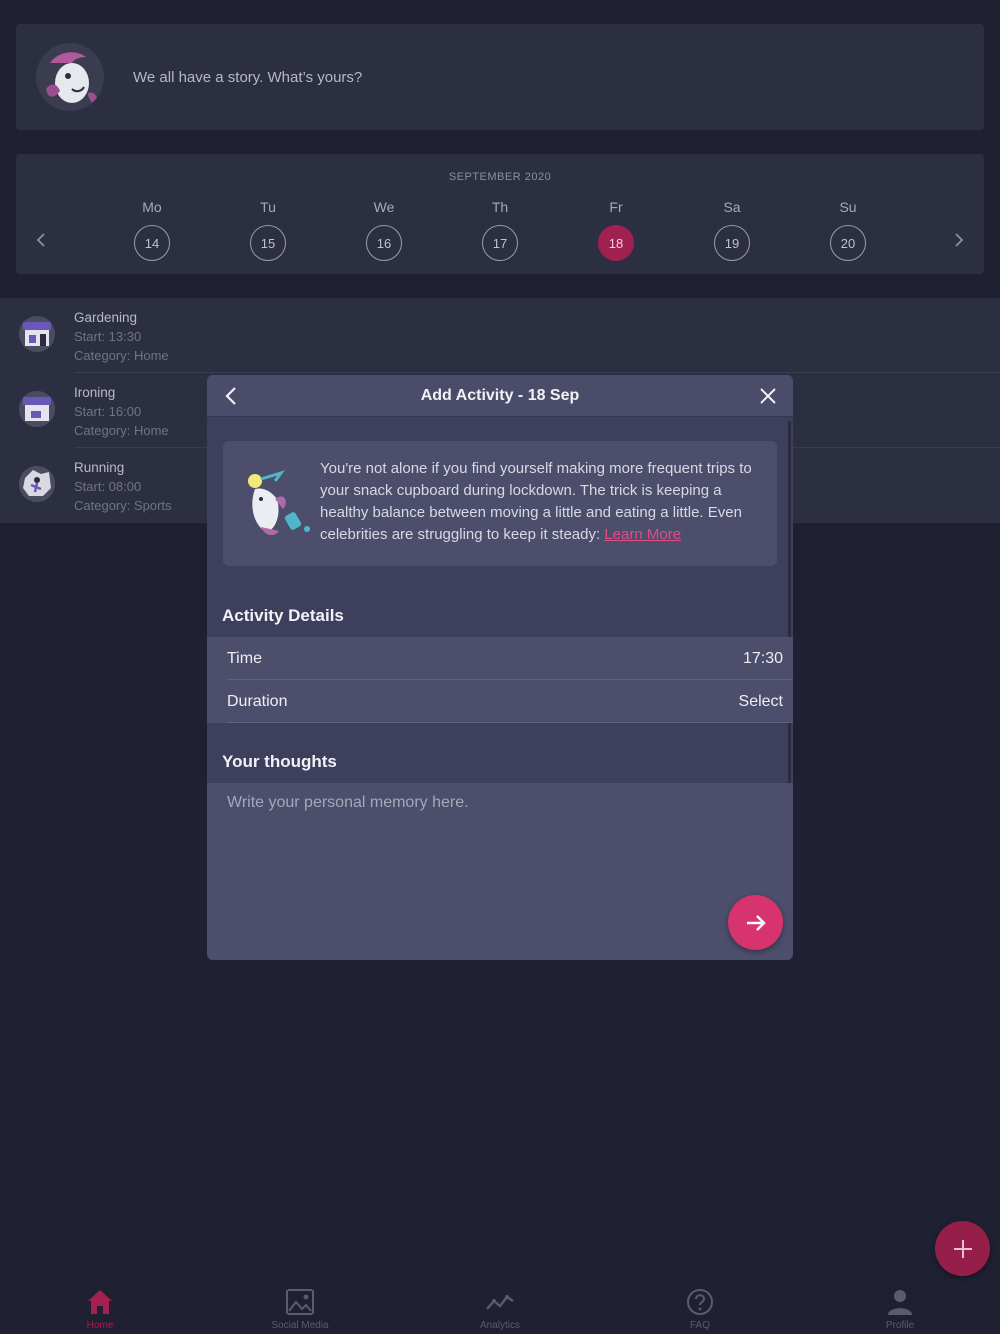  What do you see at coordinates (761, 702) in the screenshot?
I see `duration-select: Select` at bounding box center [761, 702].